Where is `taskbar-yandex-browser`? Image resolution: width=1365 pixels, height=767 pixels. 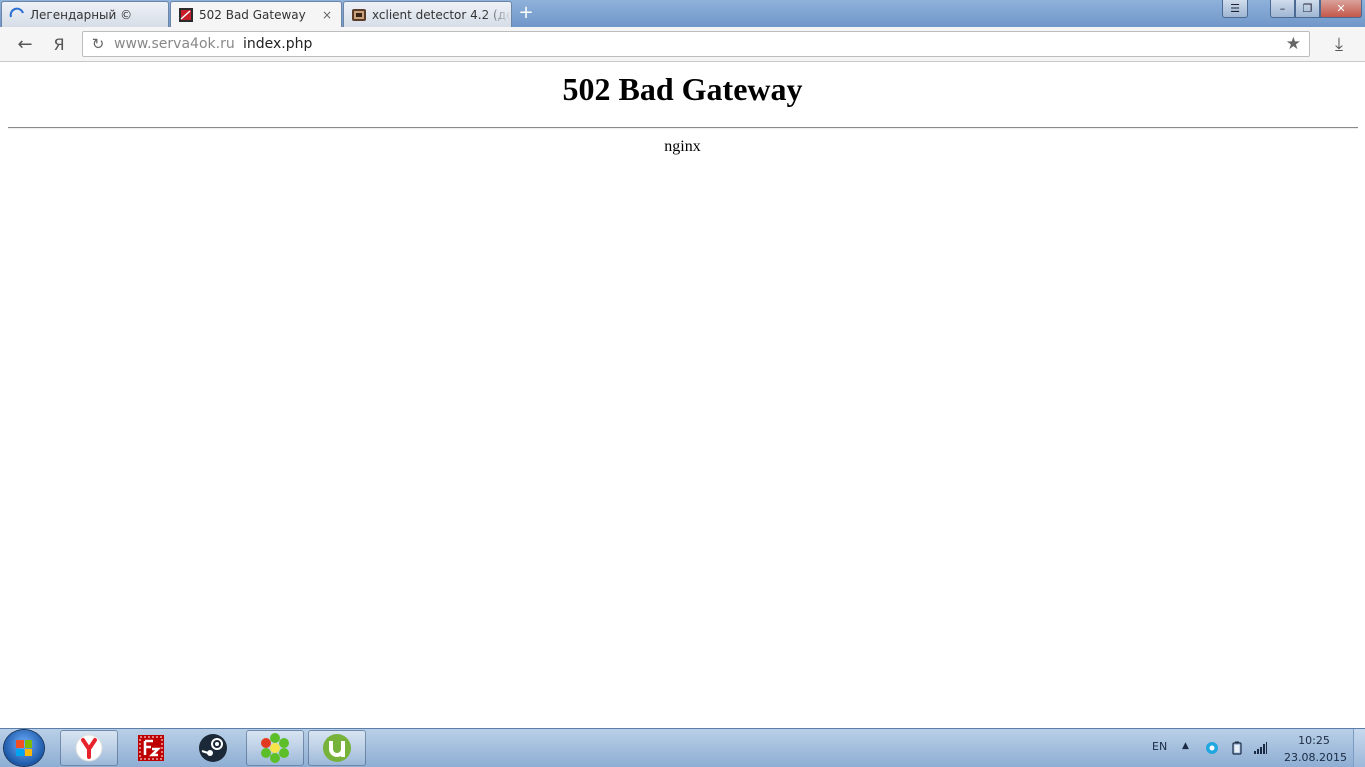
taskbar-yandex-browser is located at coordinates (89, 748).